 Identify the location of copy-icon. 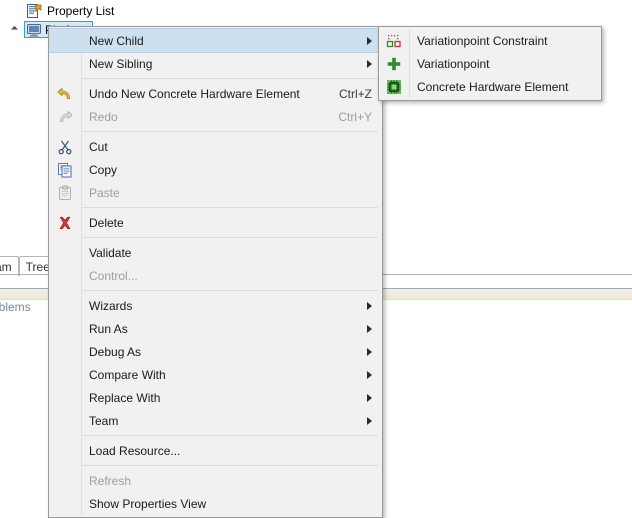
(65, 170).